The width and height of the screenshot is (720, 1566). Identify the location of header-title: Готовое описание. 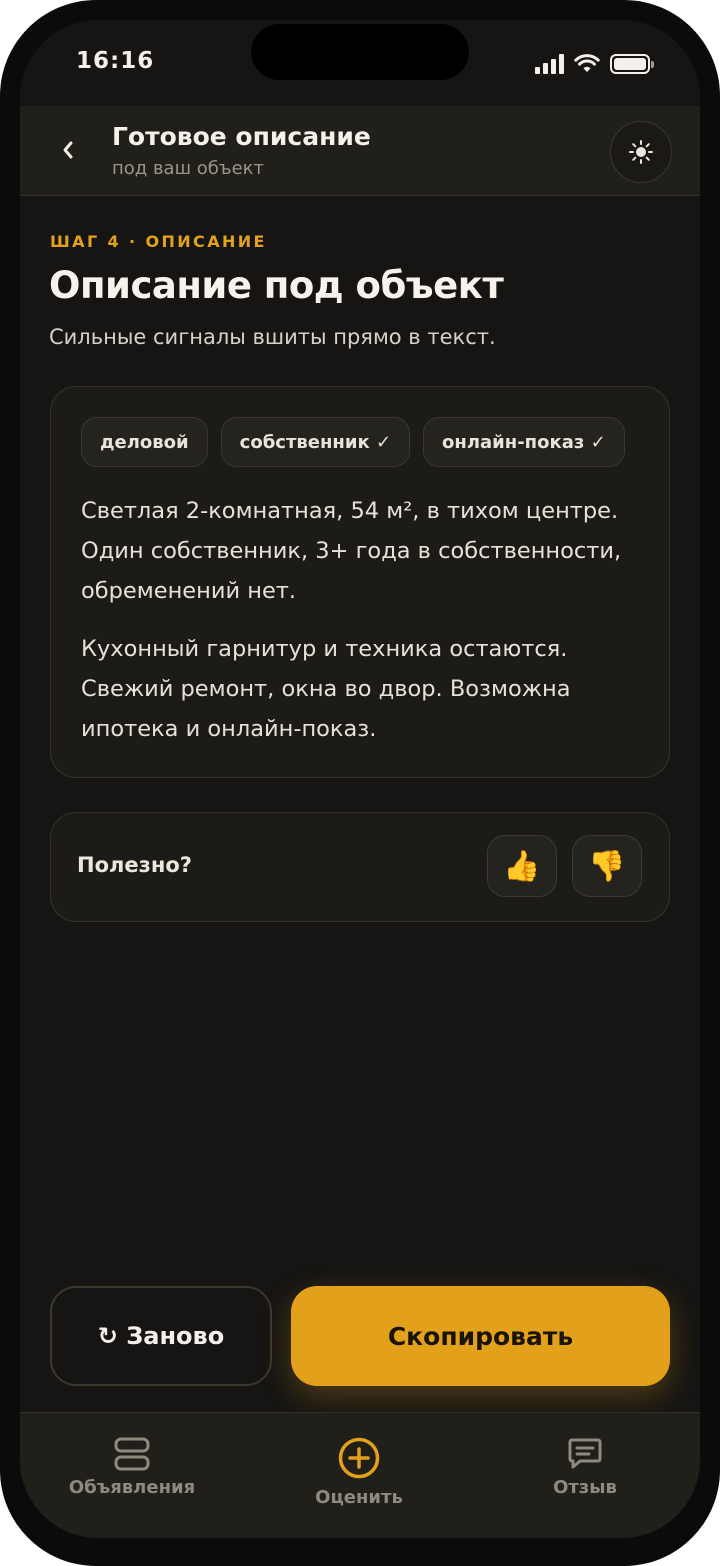
(241, 136).